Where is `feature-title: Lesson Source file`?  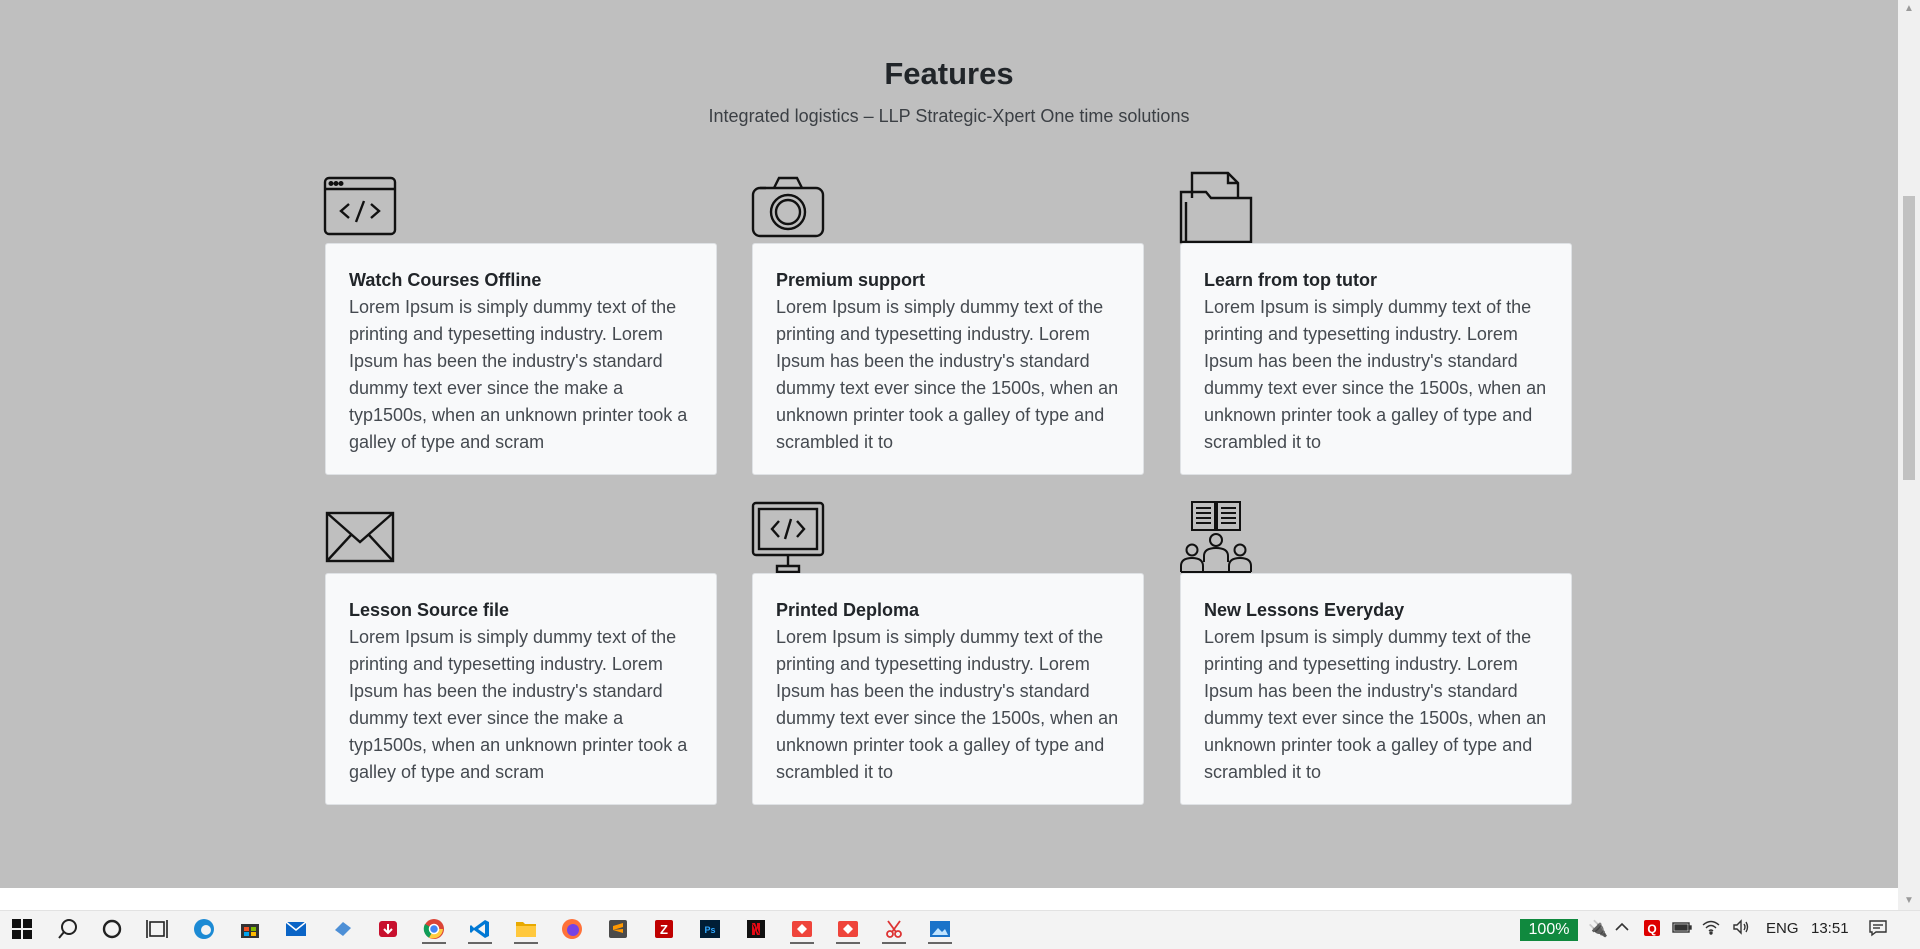
feature-title: Lesson Source file is located at coordinates (429, 610).